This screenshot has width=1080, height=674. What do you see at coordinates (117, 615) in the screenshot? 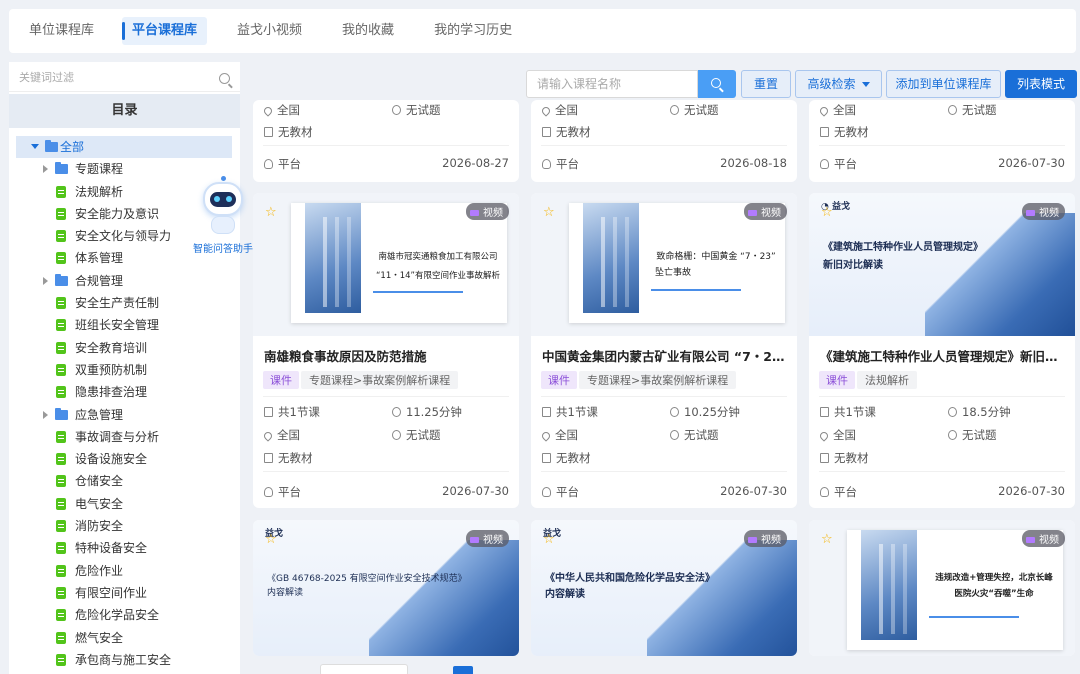
I see `tree-item-label: 危险化学品安全` at bounding box center [117, 615].